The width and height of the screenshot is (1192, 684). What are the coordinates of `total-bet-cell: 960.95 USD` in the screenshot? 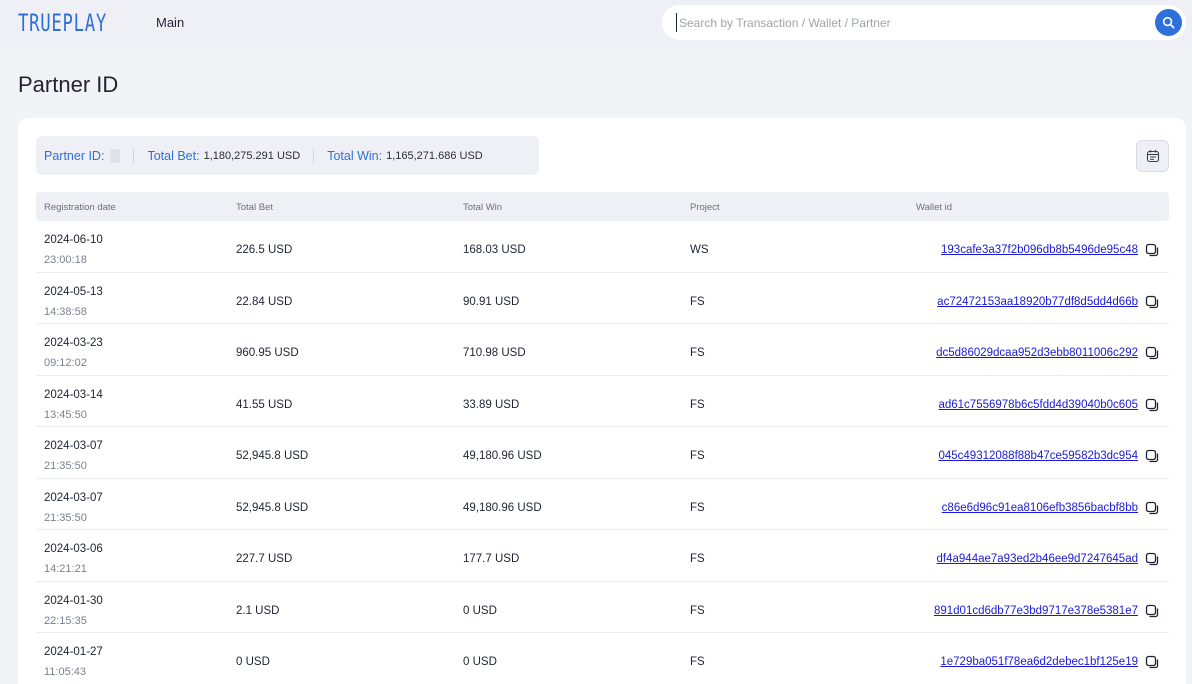 It's located at (267, 353).